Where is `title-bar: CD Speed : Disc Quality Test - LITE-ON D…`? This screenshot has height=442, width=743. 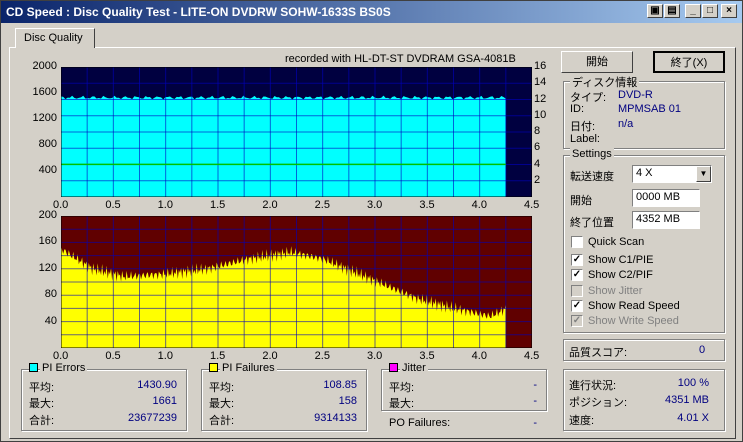
title-bar: CD Speed : Disc Quality Test - LITE-ON D… is located at coordinates (371, 12).